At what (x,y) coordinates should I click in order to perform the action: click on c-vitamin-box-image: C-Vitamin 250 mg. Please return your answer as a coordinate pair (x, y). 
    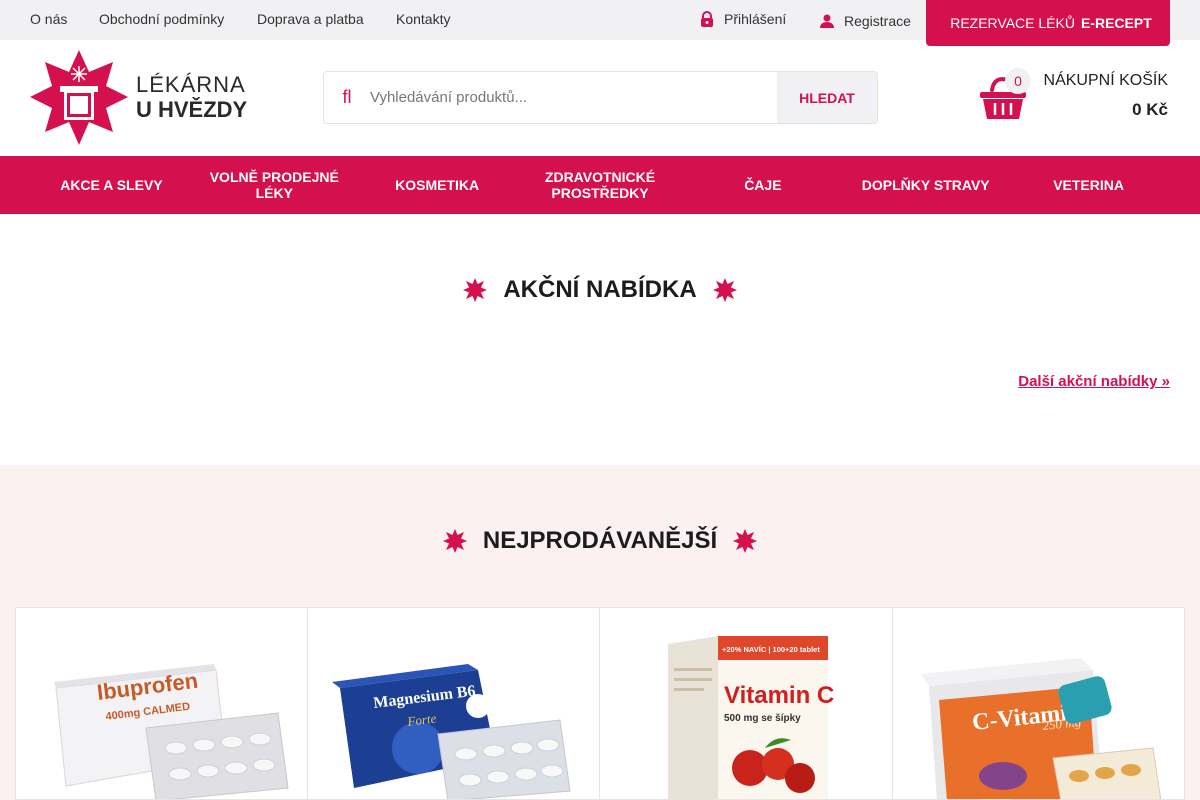
    Looking at the image, I should click on (1040, 728).